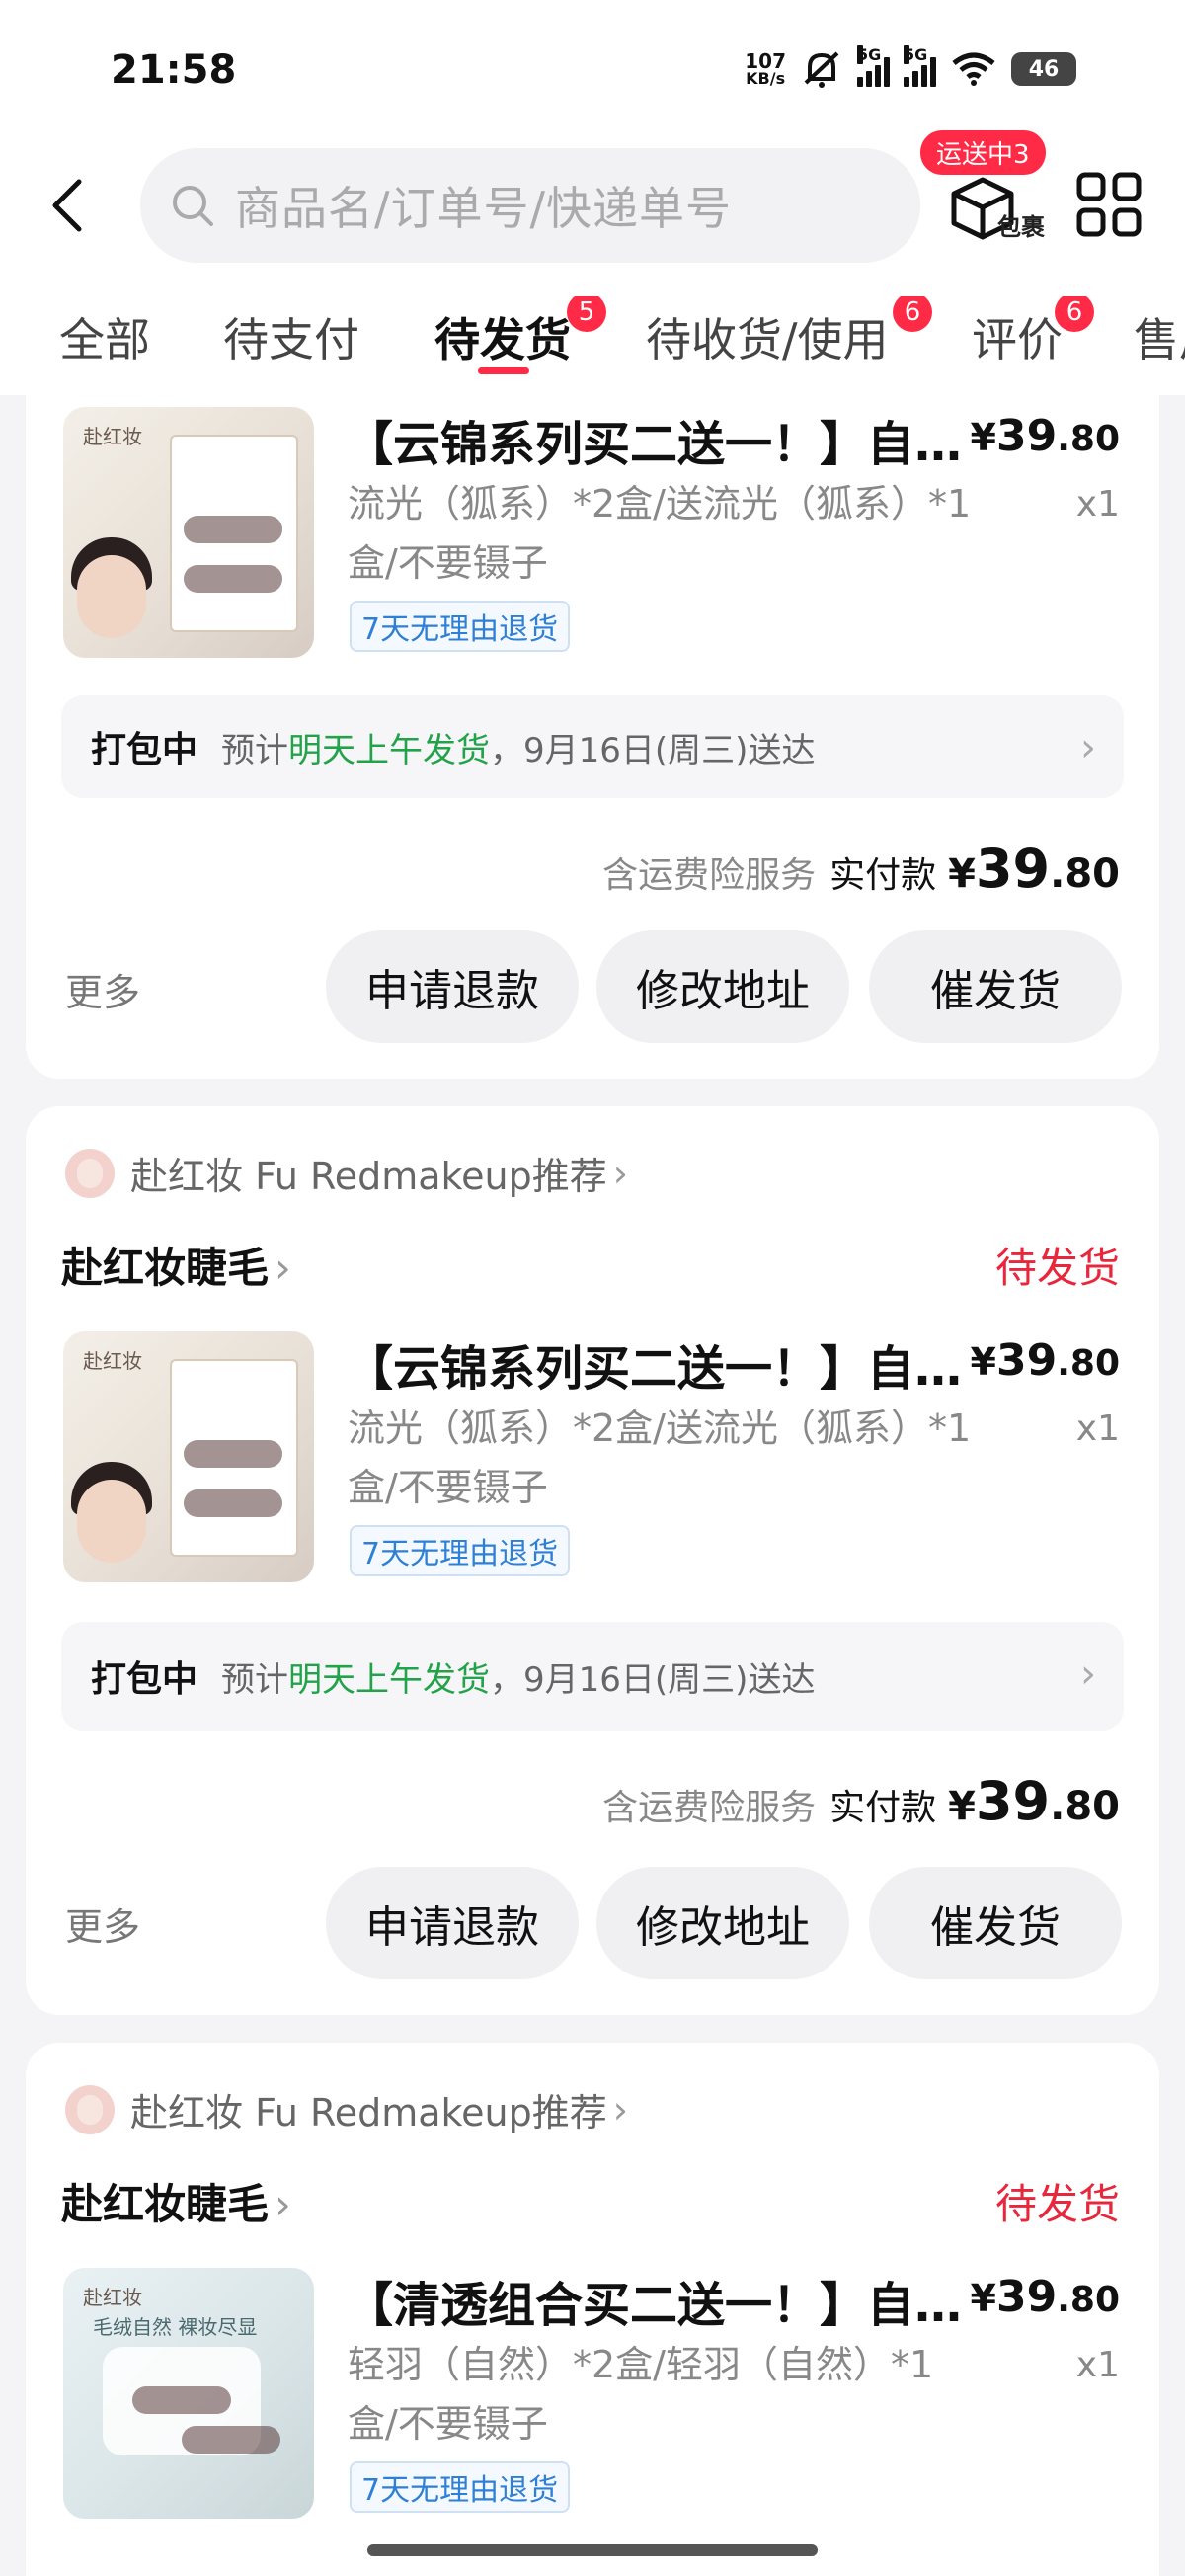  What do you see at coordinates (766, 78) in the screenshot?
I see `net-speed-unit: KB/s` at bounding box center [766, 78].